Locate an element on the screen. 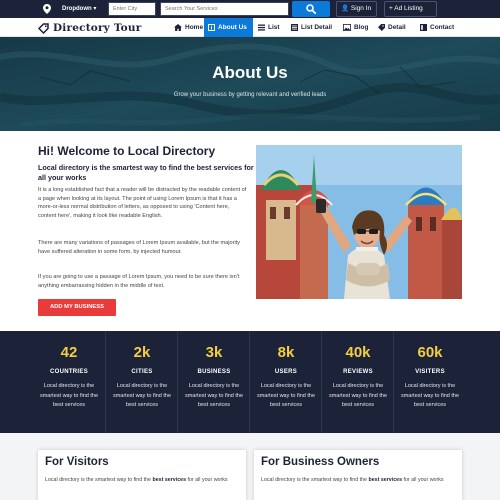  search-button is located at coordinates (311, 9).